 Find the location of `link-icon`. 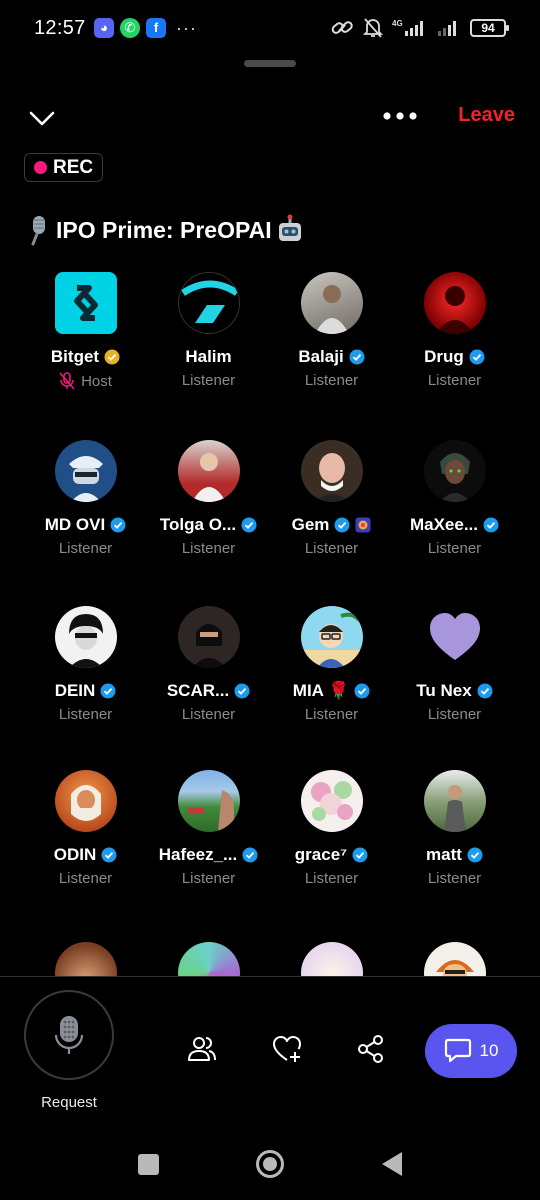

link-icon is located at coordinates (342, 27).